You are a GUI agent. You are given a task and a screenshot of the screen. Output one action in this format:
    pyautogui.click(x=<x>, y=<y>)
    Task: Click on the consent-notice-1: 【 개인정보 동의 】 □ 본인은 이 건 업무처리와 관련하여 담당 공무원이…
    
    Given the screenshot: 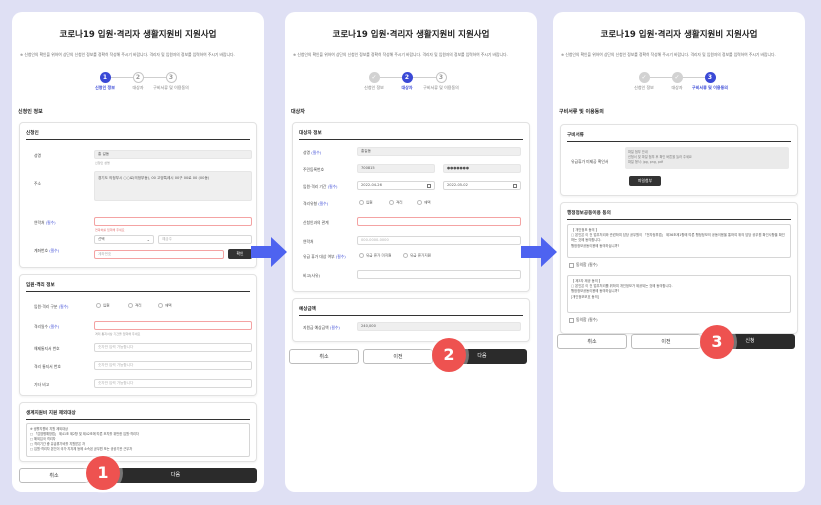 What is the action you would take?
    pyautogui.click(x=679, y=241)
    